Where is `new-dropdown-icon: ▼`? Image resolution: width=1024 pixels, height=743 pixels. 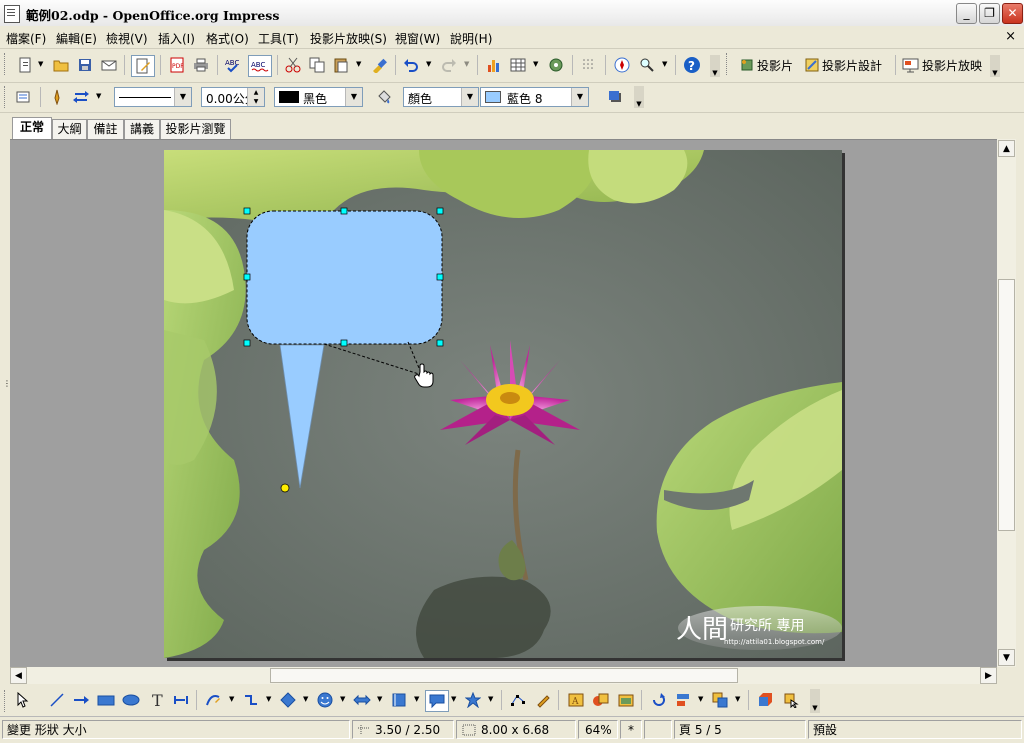
new-dropdown-icon: ▼ is located at coordinates (40, 64).